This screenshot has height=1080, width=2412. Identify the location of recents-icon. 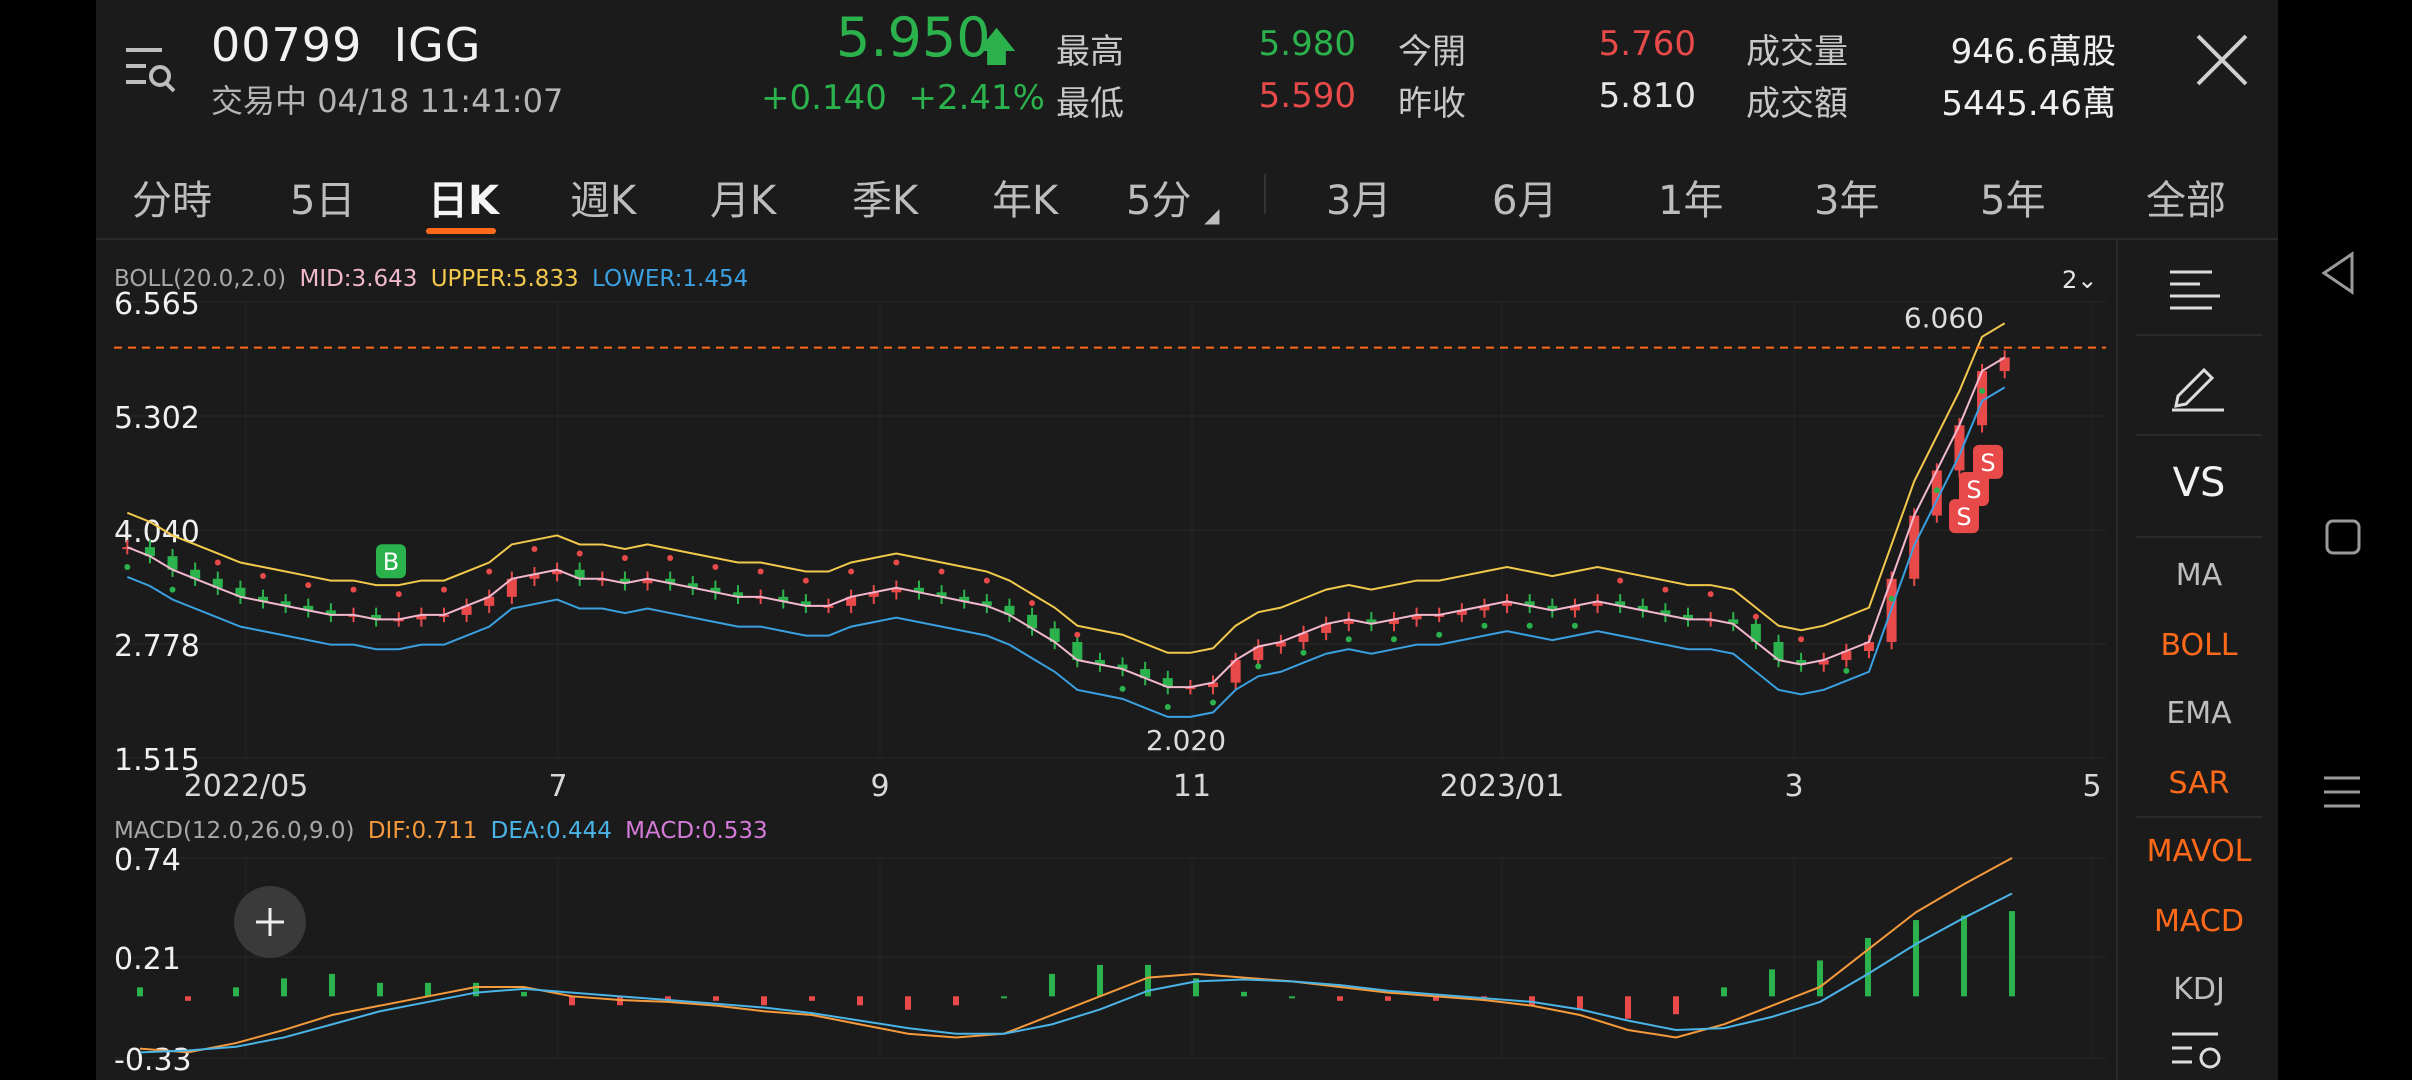
(2342, 794).